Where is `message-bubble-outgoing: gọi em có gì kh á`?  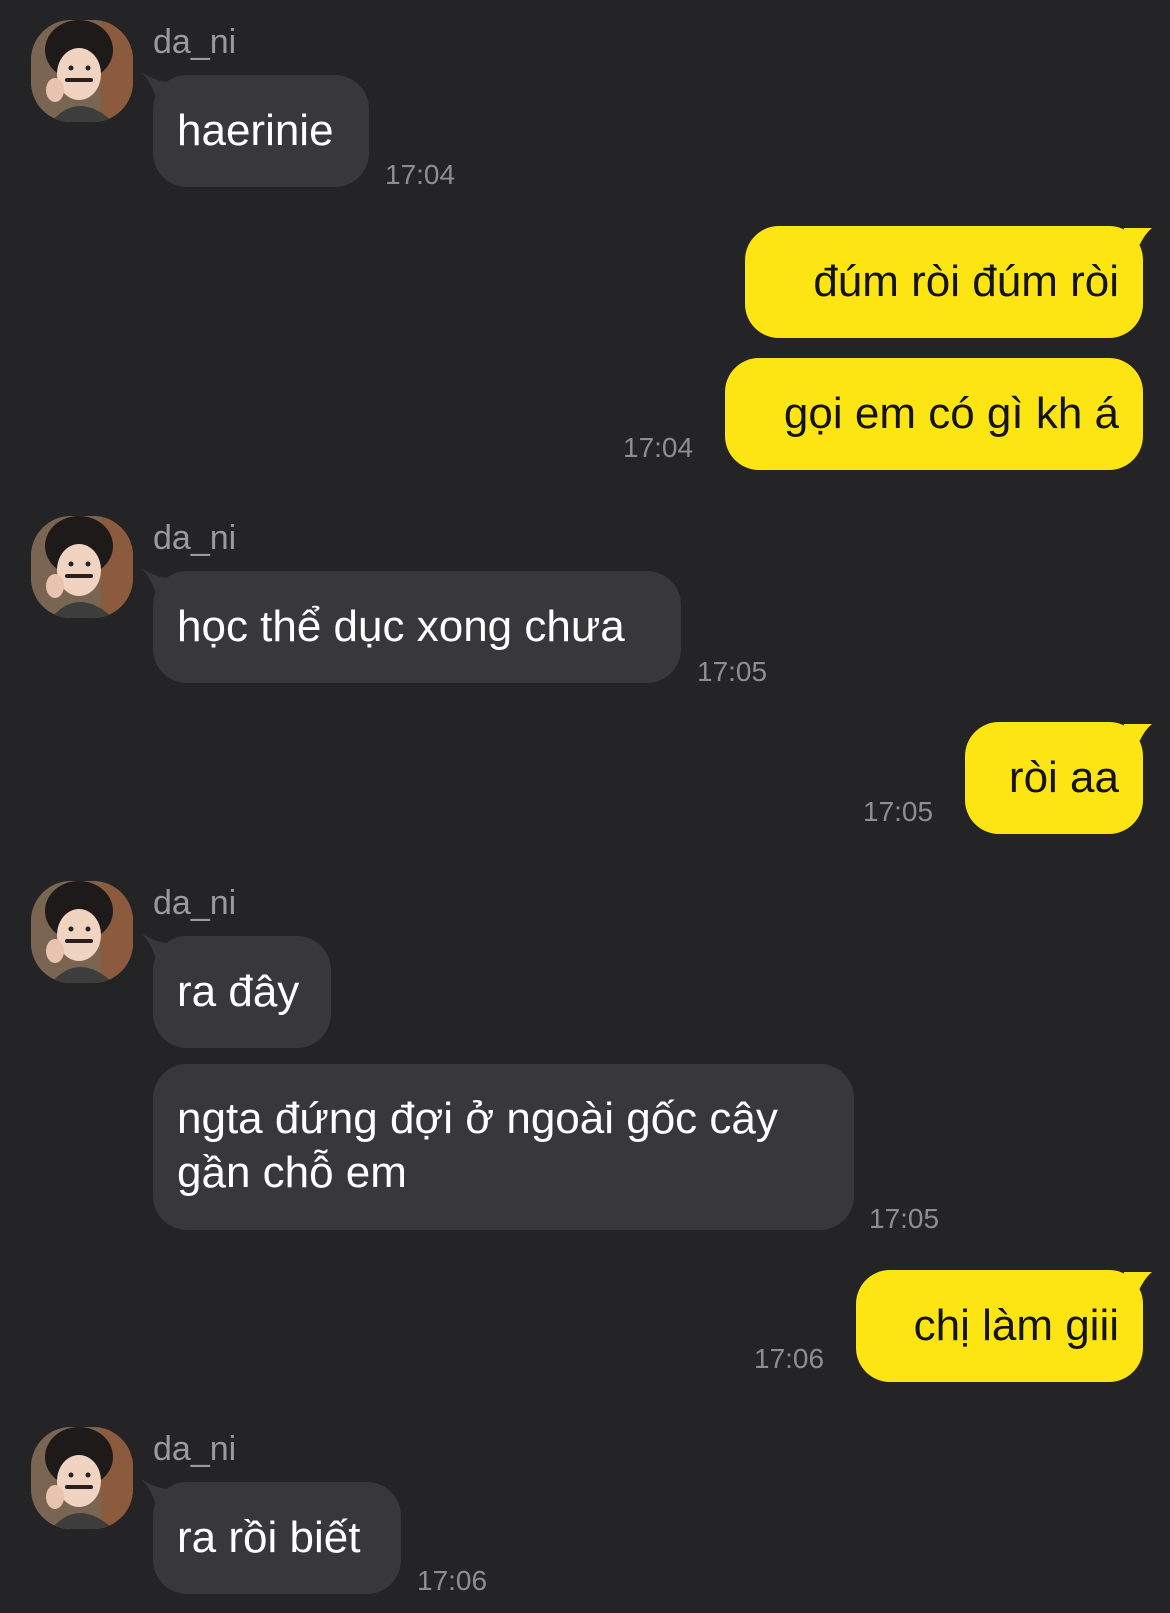
message-bubble-outgoing: gọi em có gì kh á is located at coordinates (934, 414).